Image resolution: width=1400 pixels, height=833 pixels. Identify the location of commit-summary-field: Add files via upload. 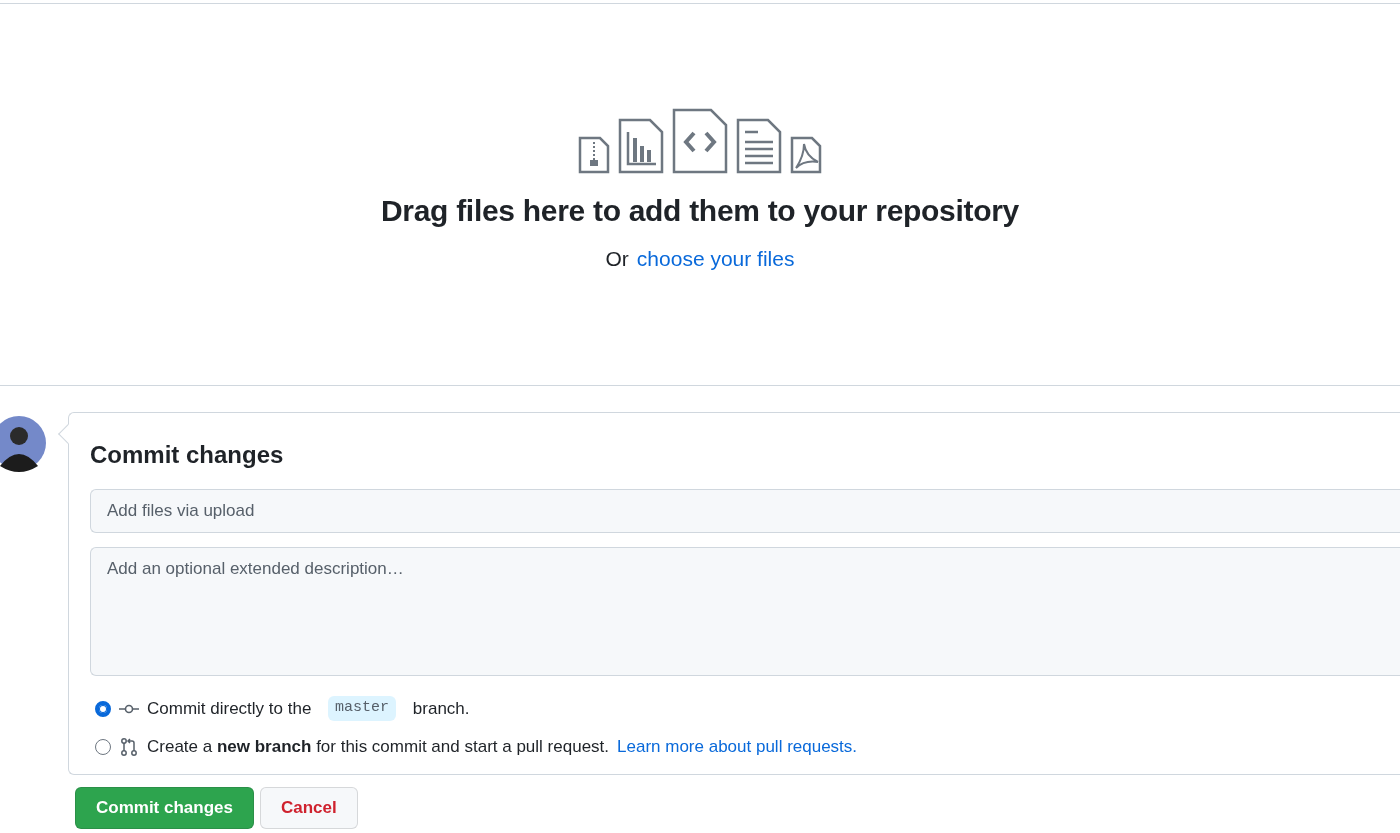
(745, 511).